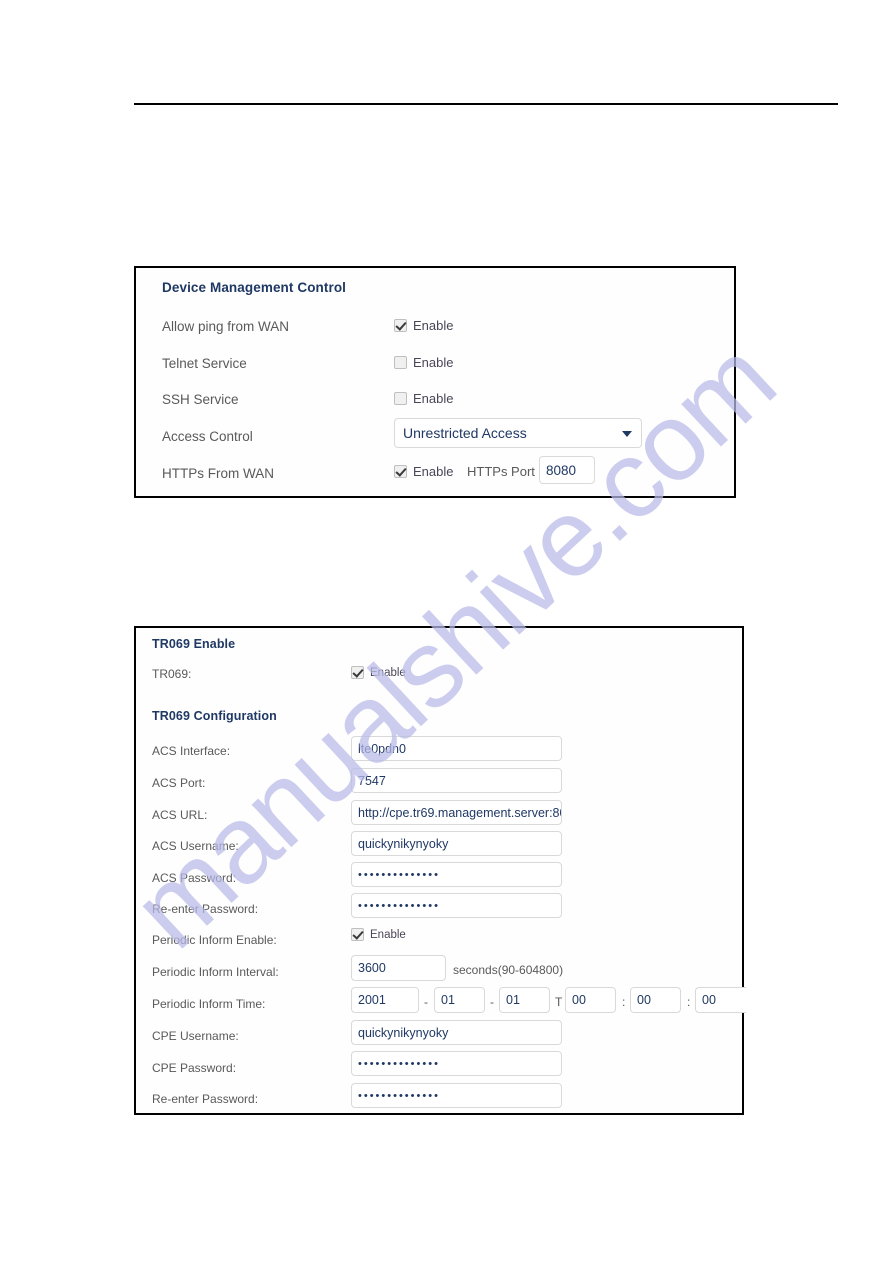  What do you see at coordinates (214, 716) in the screenshot?
I see `panel-title-tr069-configuration: TR069 Configuration` at bounding box center [214, 716].